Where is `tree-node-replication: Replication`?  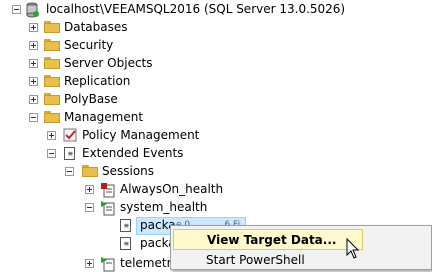 tree-node-replication: Replication is located at coordinates (97, 81).